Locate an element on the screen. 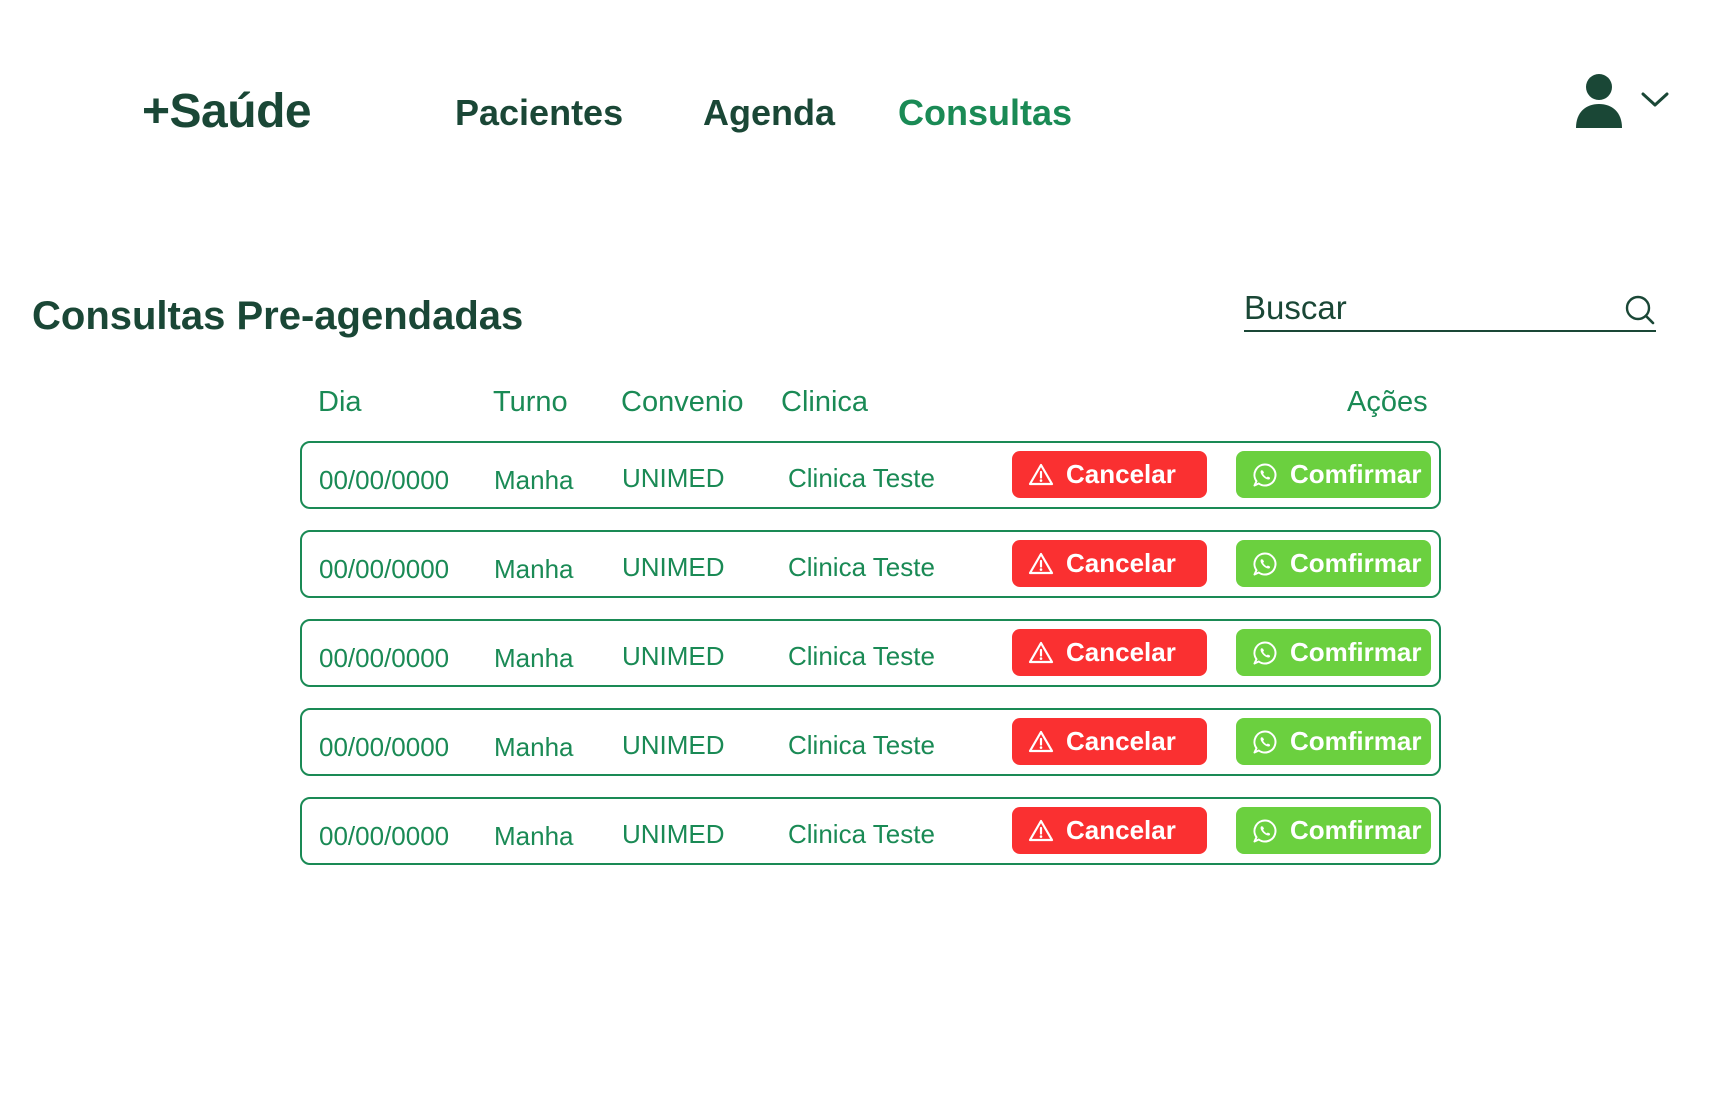 The image size is (1728, 1117). chevron-down-icon is located at coordinates (1655, 100).